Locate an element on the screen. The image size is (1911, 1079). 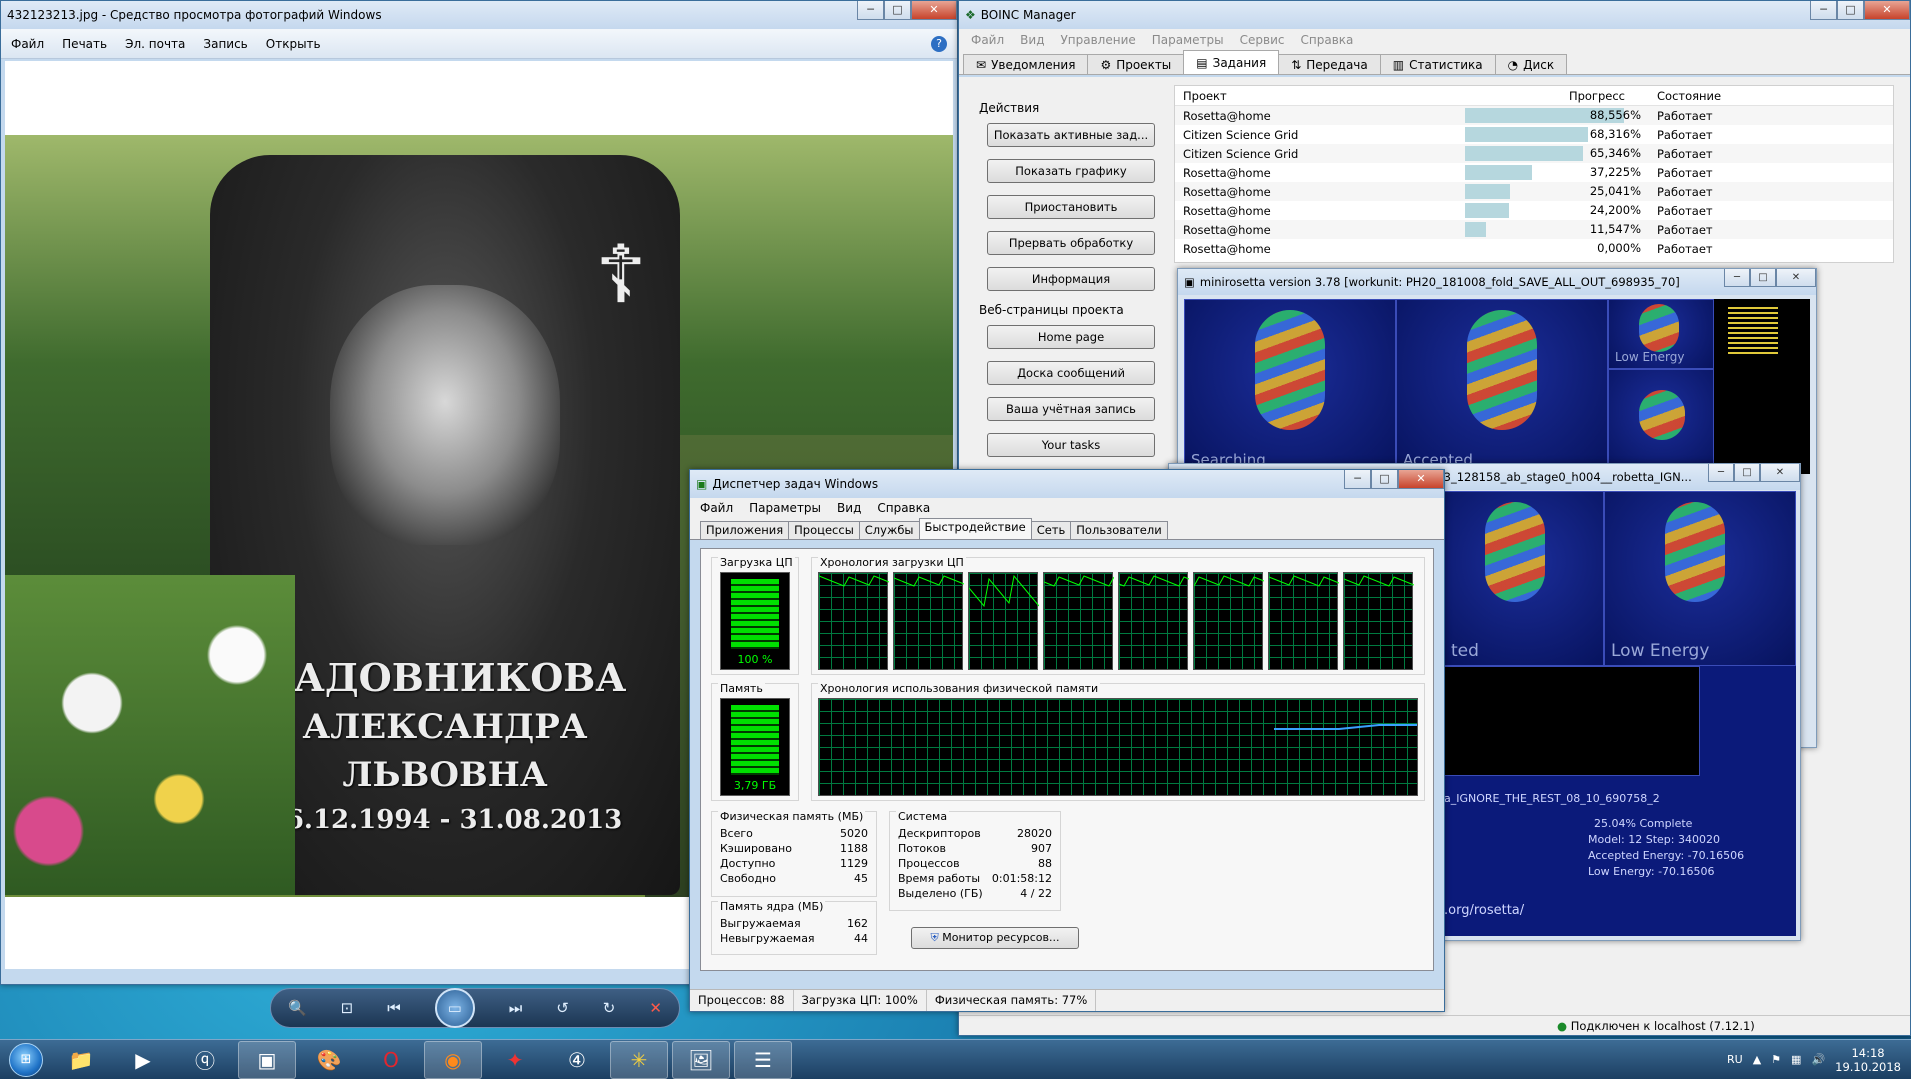
firefox-taskbar-icon: ◉ is located at coordinates (453, 1059).